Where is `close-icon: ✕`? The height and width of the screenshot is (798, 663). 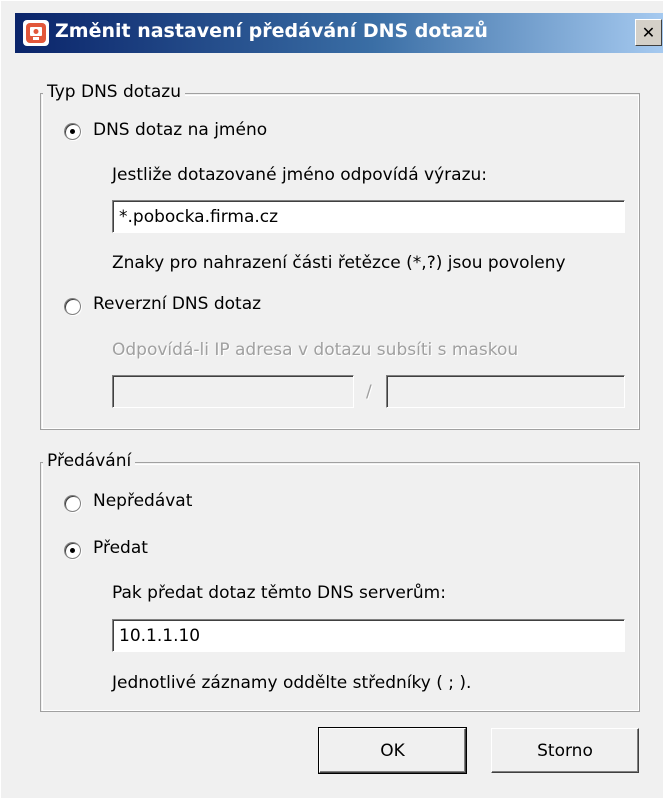 close-icon: ✕ is located at coordinates (648, 32).